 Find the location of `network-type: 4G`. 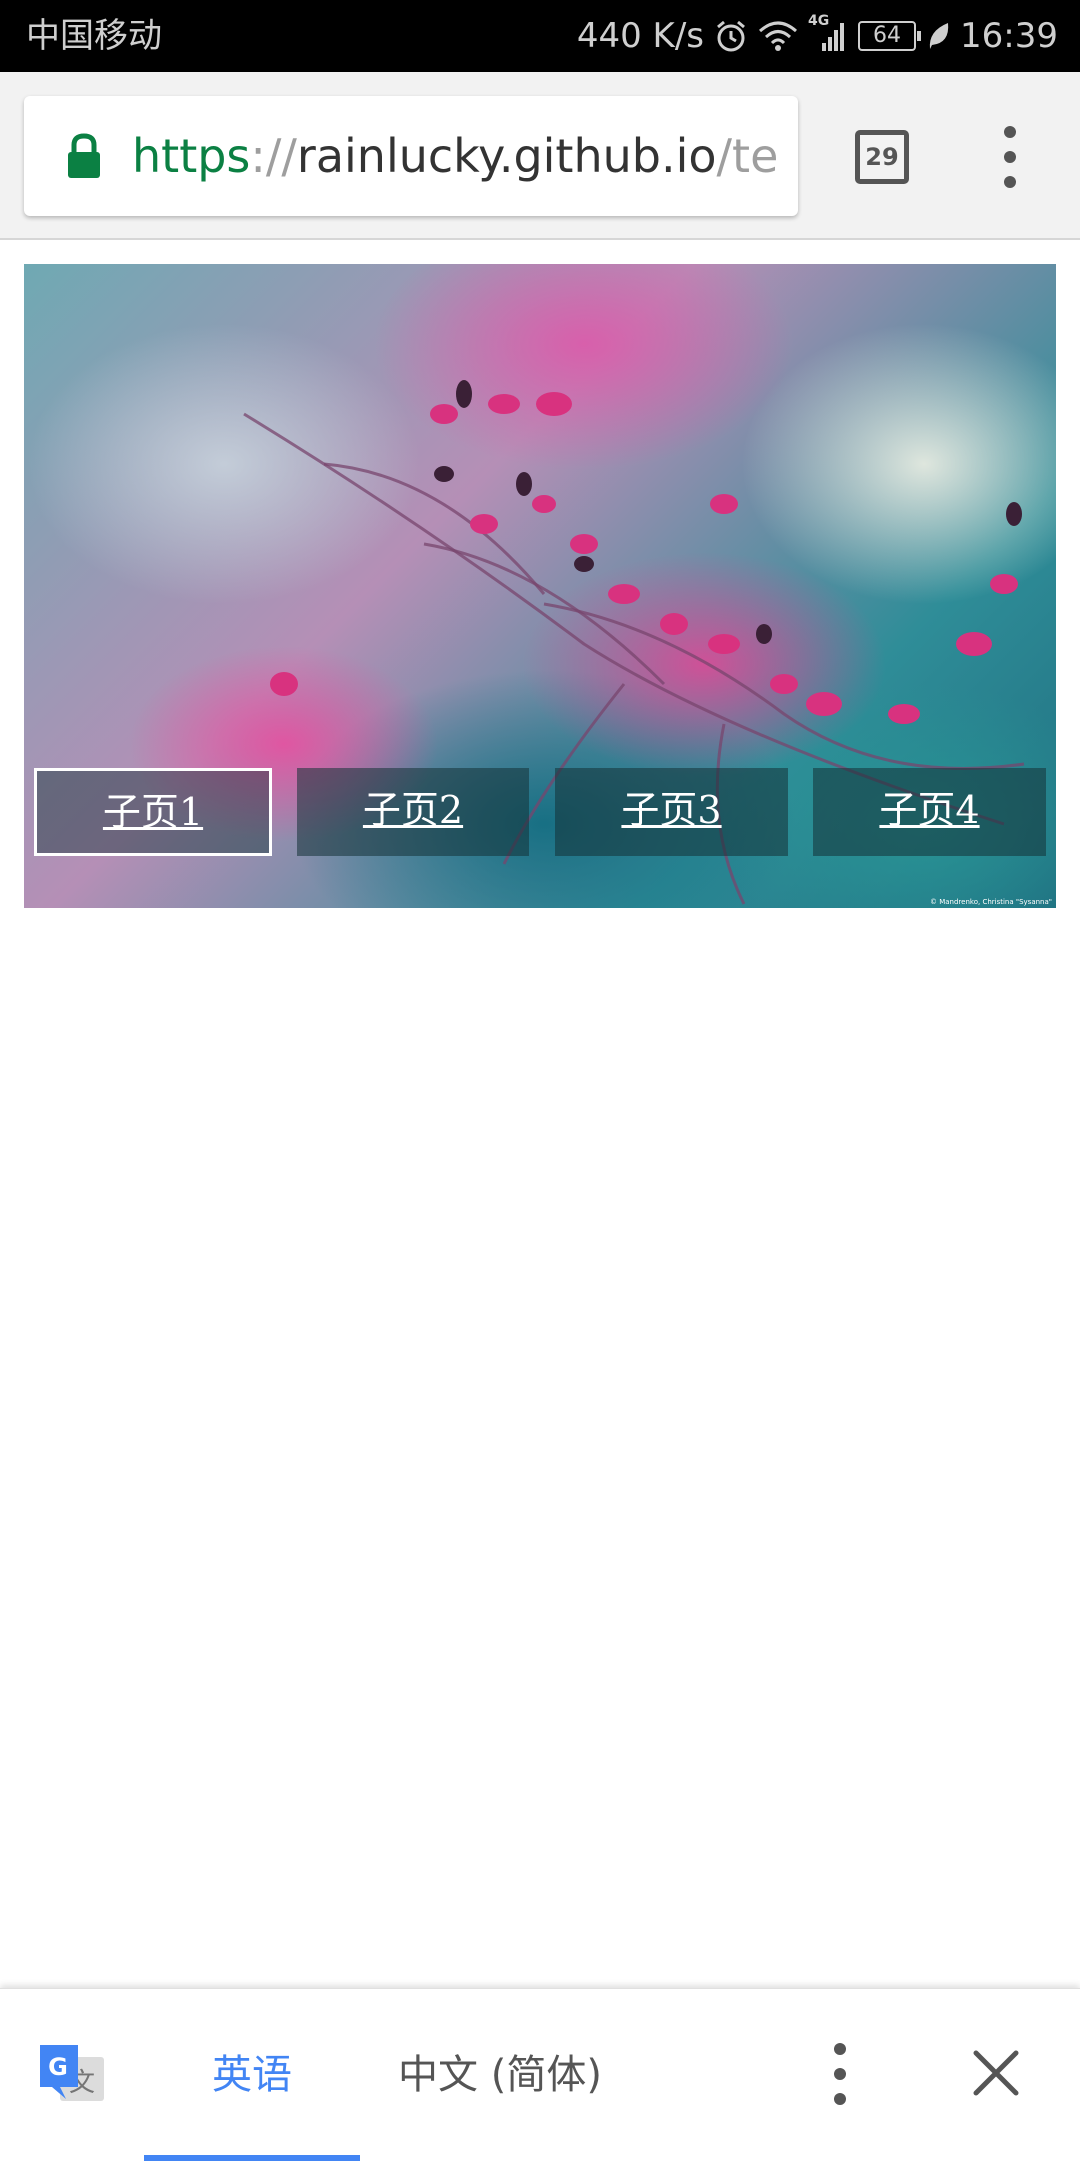

network-type: 4G is located at coordinates (819, 21).